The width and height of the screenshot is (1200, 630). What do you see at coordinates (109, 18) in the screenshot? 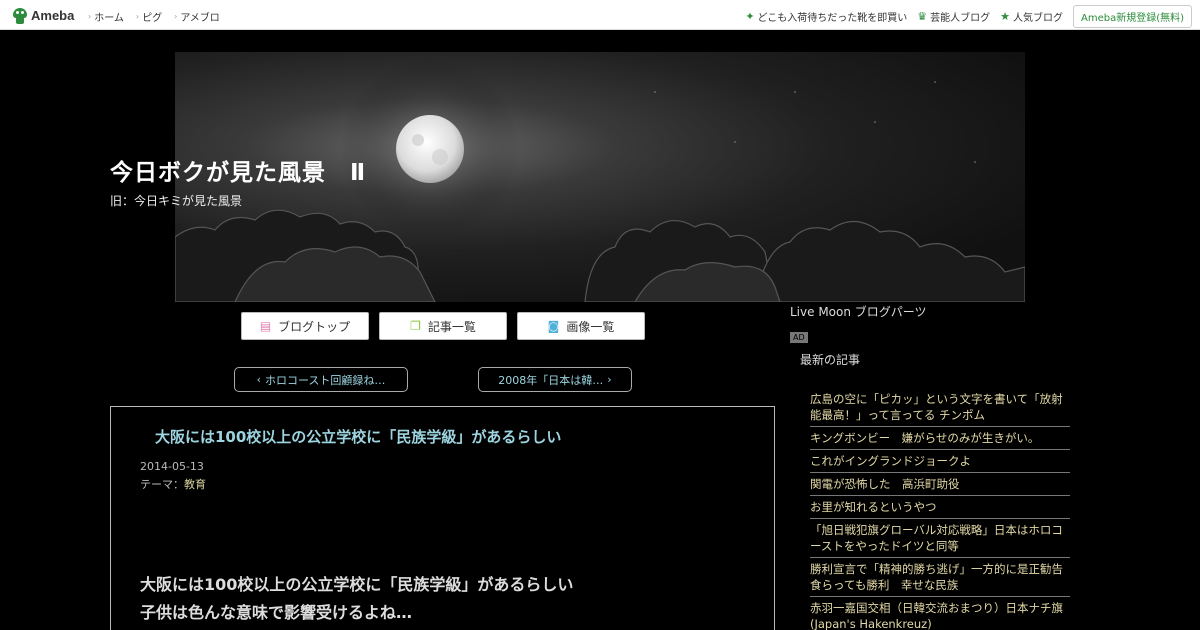
I see `nav-home-label: ホーム` at bounding box center [109, 18].